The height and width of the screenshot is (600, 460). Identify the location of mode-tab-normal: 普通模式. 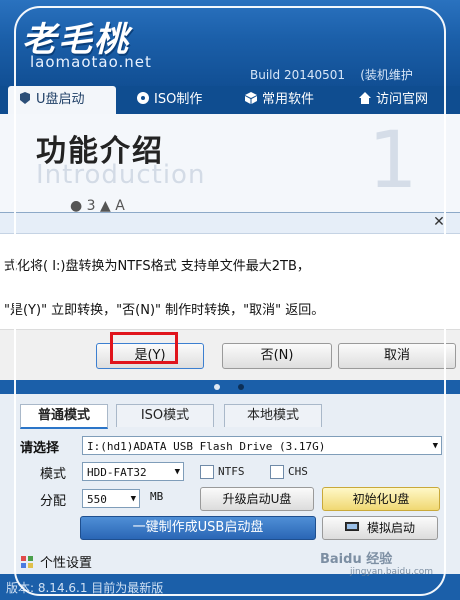
(64, 416).